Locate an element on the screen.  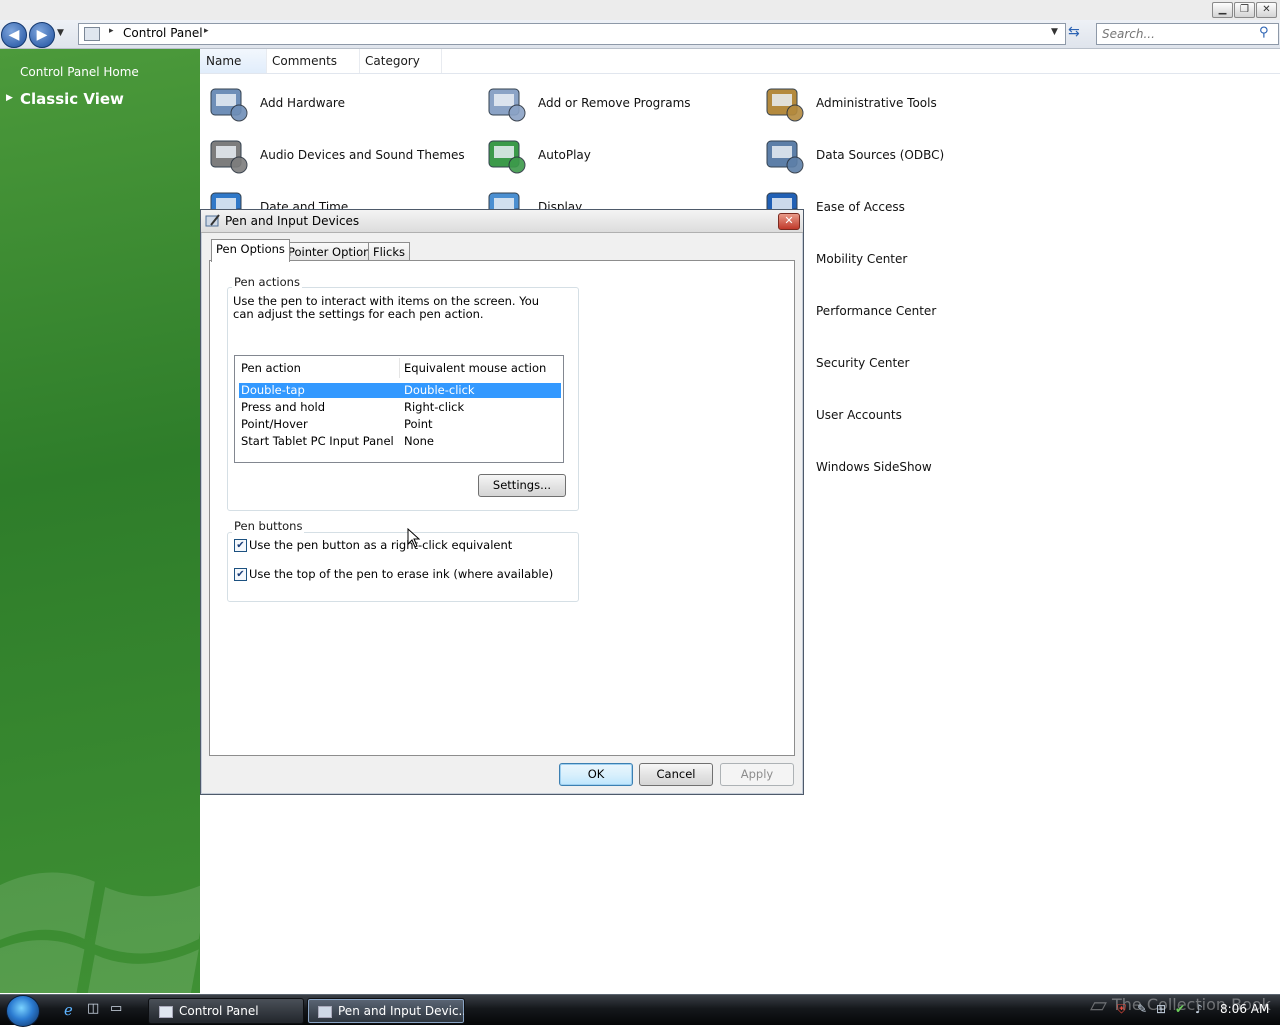
column-category: Category is located at coordinates (400, 61).